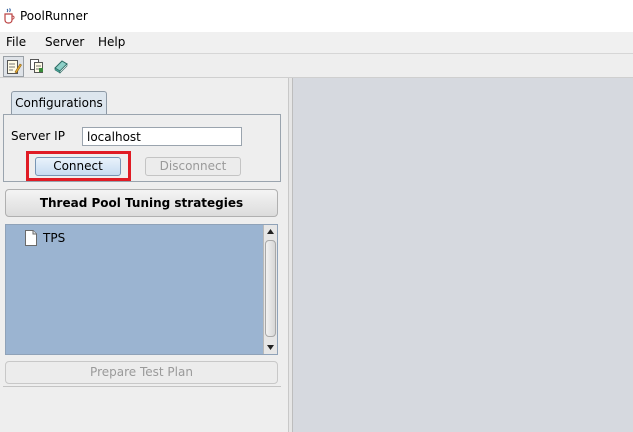 This screenshot has width=633, height=432. What do you see at coordinates (193, 166) in the screenshot?
I see `disconnect-button: Disconnect` at bounding box center [193, 166].